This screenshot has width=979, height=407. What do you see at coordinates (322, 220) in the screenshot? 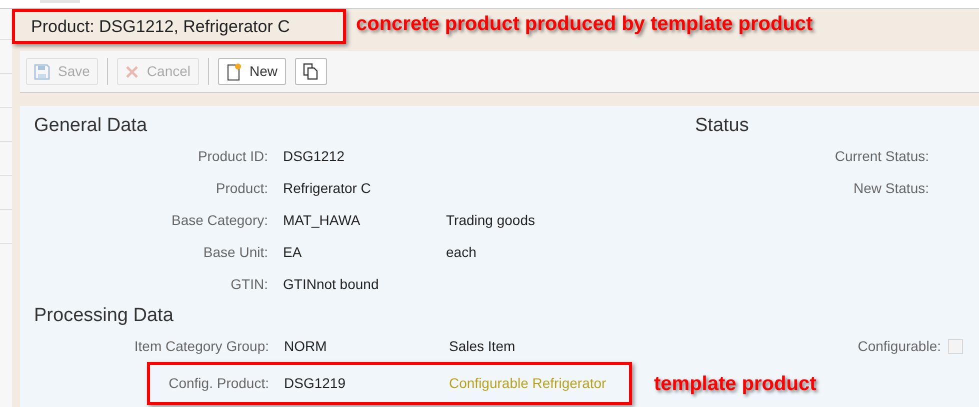
I see `field-value: MAT_HAWA` at bounding box center [322, 220].